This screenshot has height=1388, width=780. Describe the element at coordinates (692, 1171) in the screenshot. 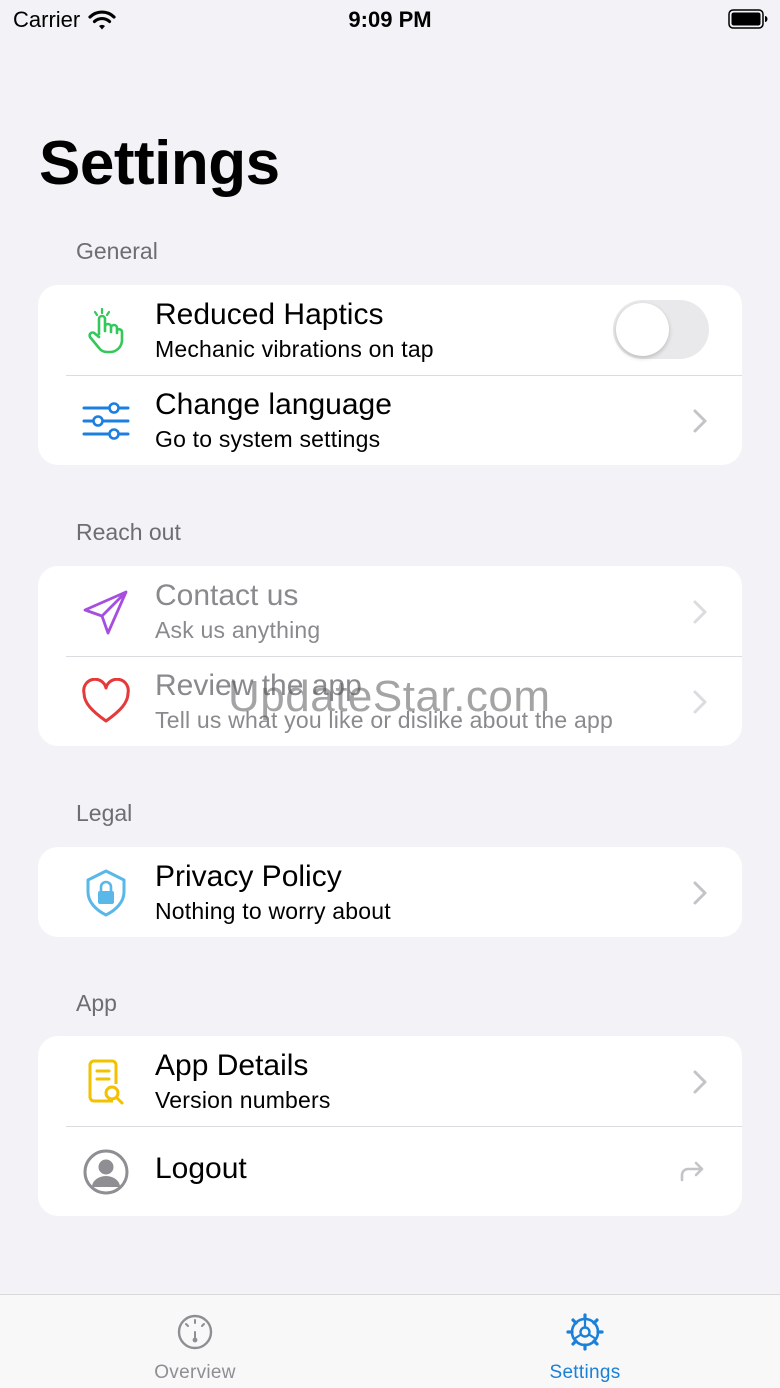

I see `logout-arrow-icon` at that location.